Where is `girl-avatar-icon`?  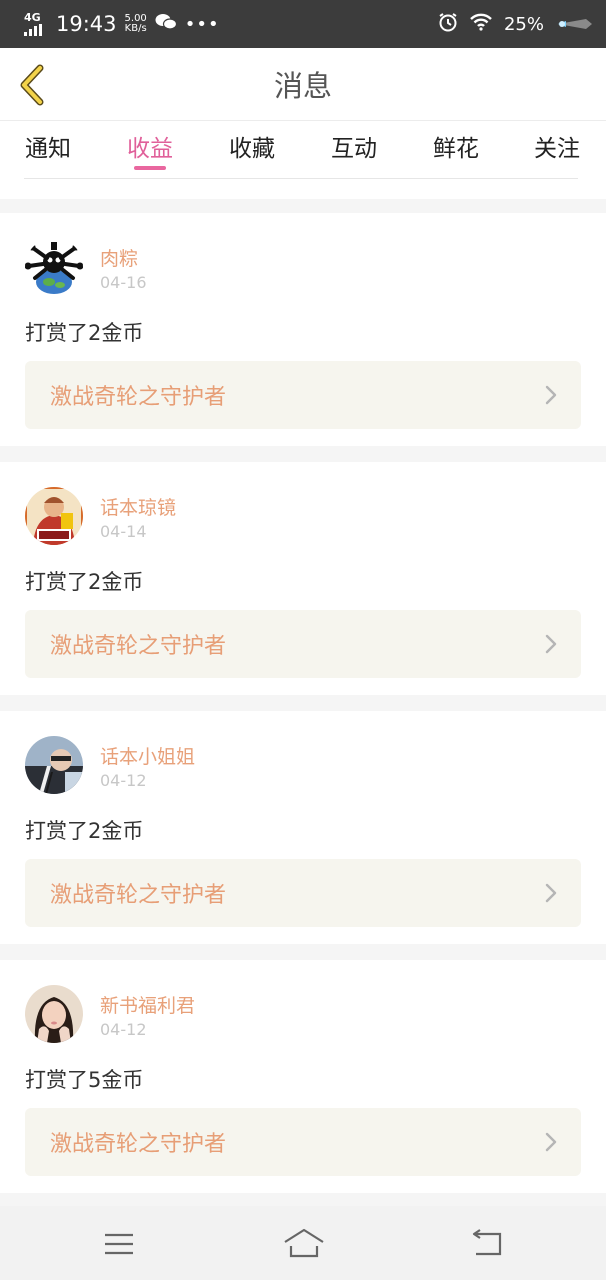 girl-avatar-icon is located at coordinates (54, 1014).